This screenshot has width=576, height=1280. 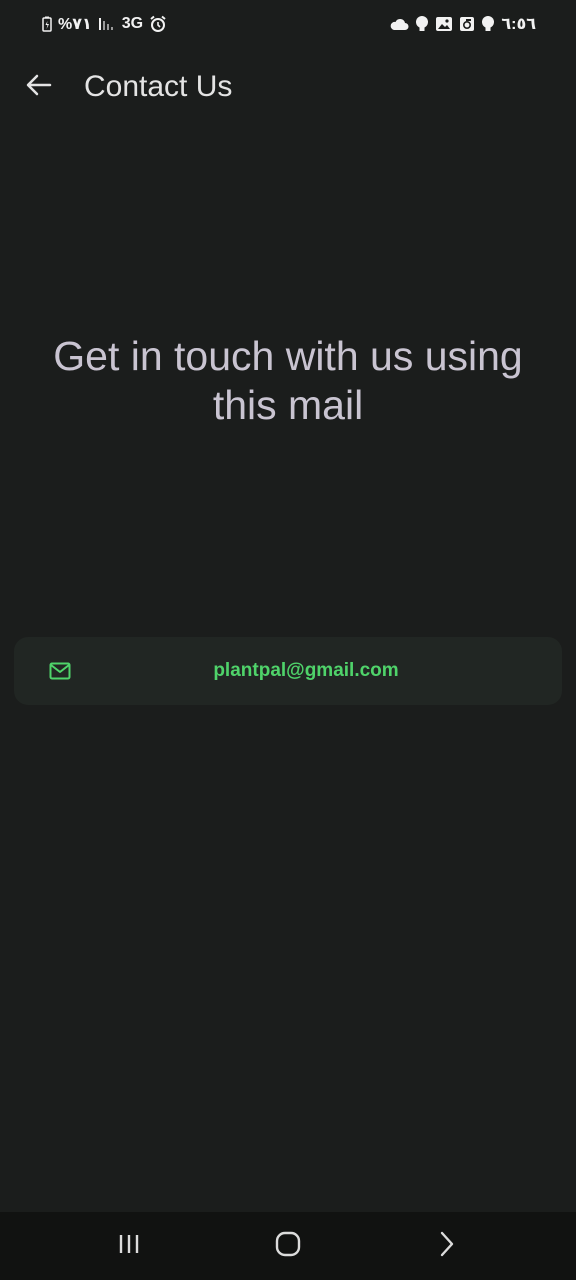 What do you see at coordinates (288, 380) in the screenshot?
I see `contact-headline: Get in touch with us using this mail` at bounding box center [288, 380].